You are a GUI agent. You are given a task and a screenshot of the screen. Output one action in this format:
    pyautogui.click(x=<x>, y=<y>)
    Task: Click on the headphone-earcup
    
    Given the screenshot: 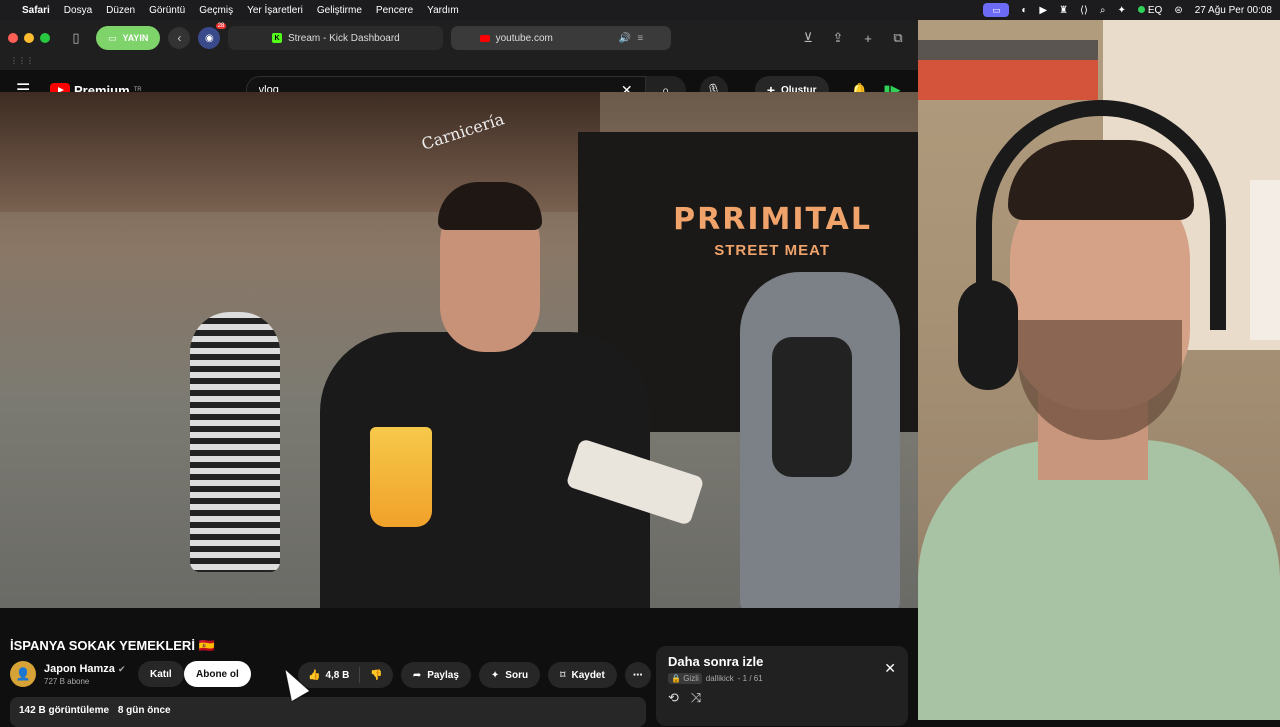 What is the action you would take?
    pyautogui.click(x=988, y=335)
    